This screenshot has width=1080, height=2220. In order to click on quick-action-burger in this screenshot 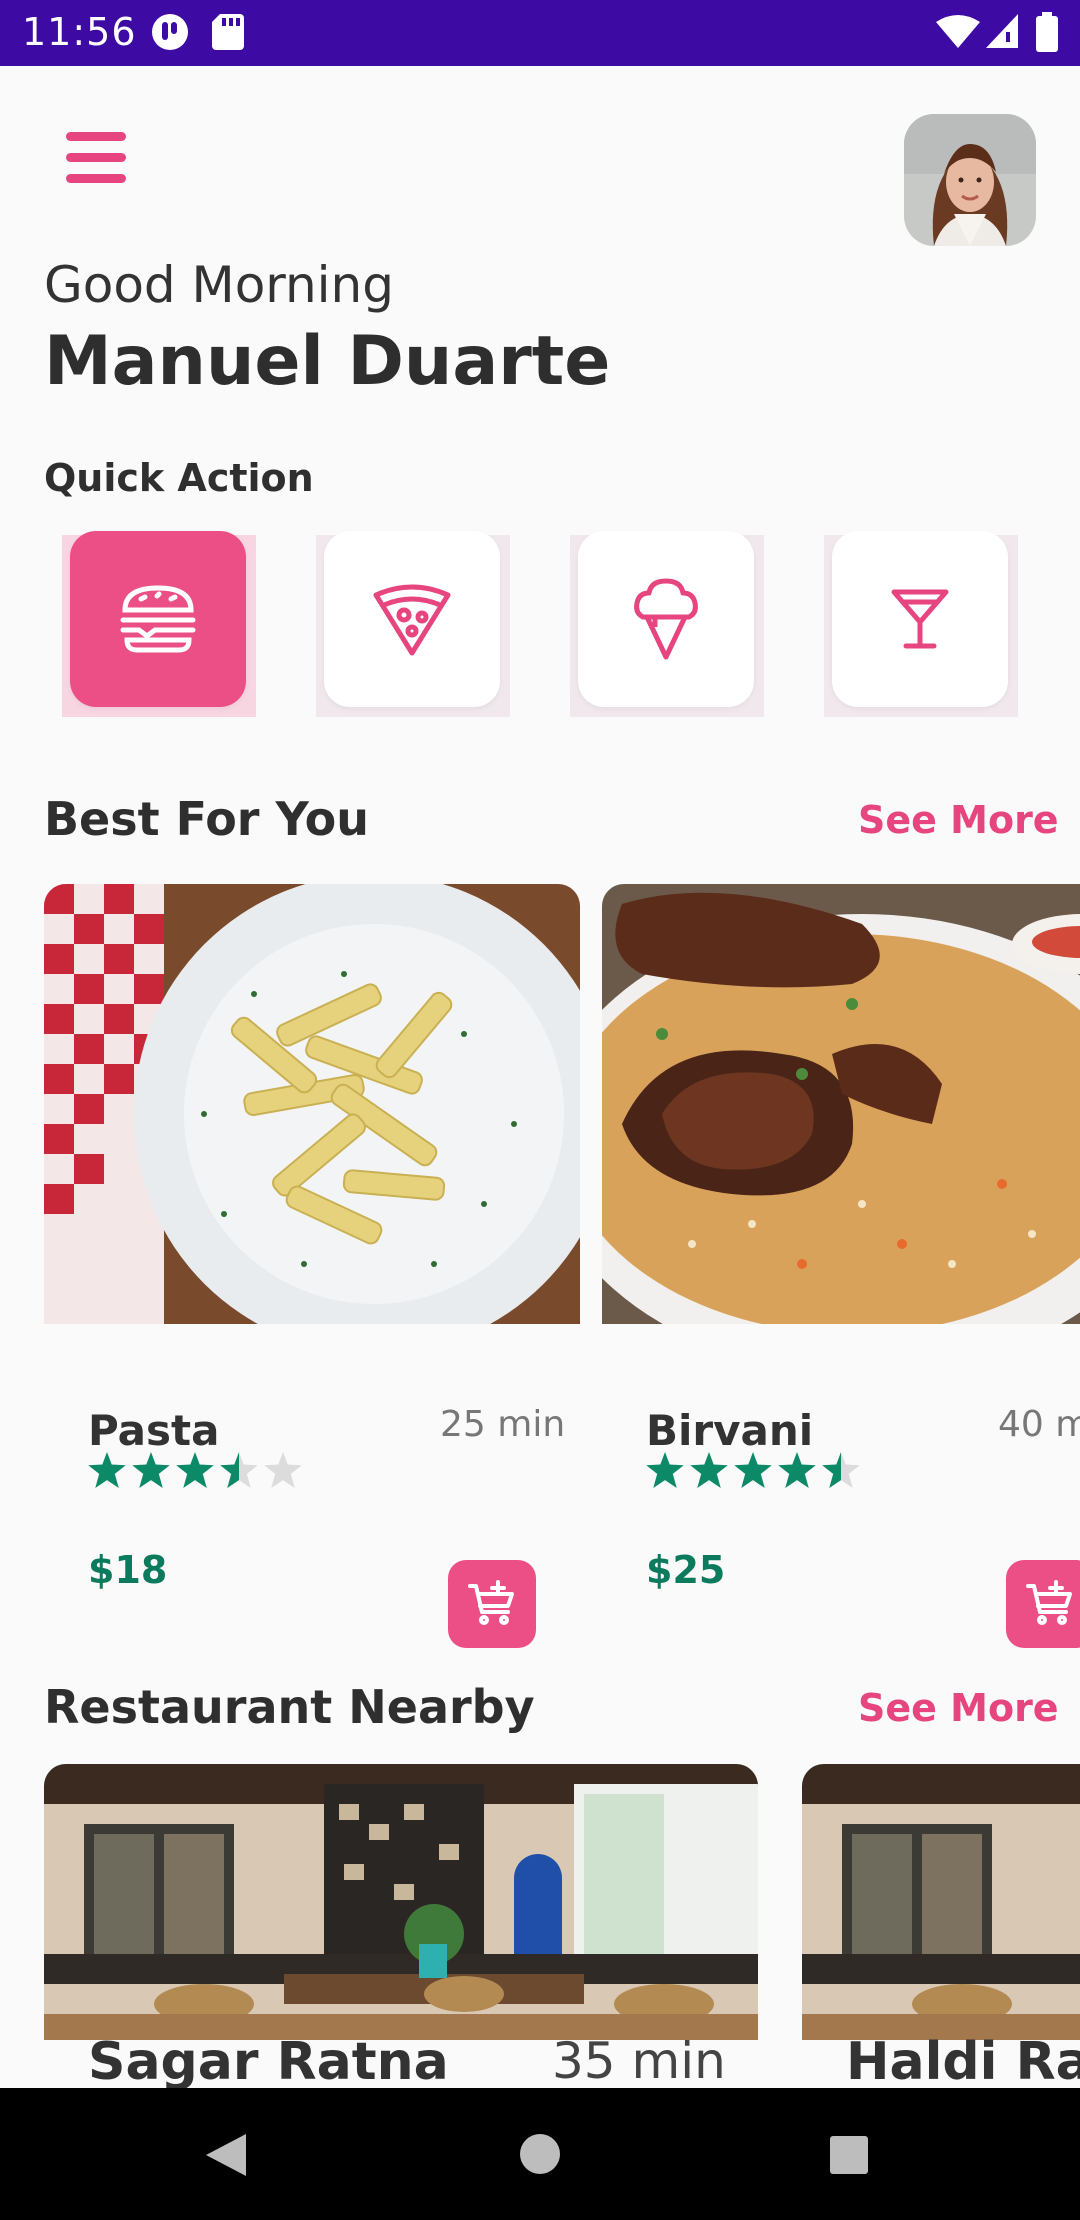, I will do `click(159, 624)`.